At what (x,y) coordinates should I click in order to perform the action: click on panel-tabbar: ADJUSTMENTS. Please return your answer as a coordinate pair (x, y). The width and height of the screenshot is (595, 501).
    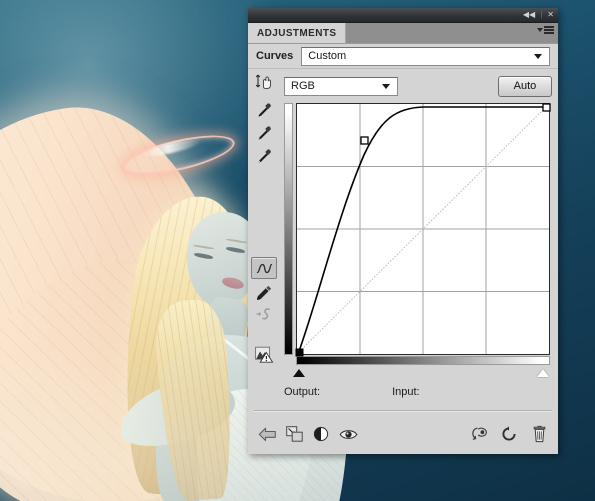
    Looking at the image, I should click on (403, 33).